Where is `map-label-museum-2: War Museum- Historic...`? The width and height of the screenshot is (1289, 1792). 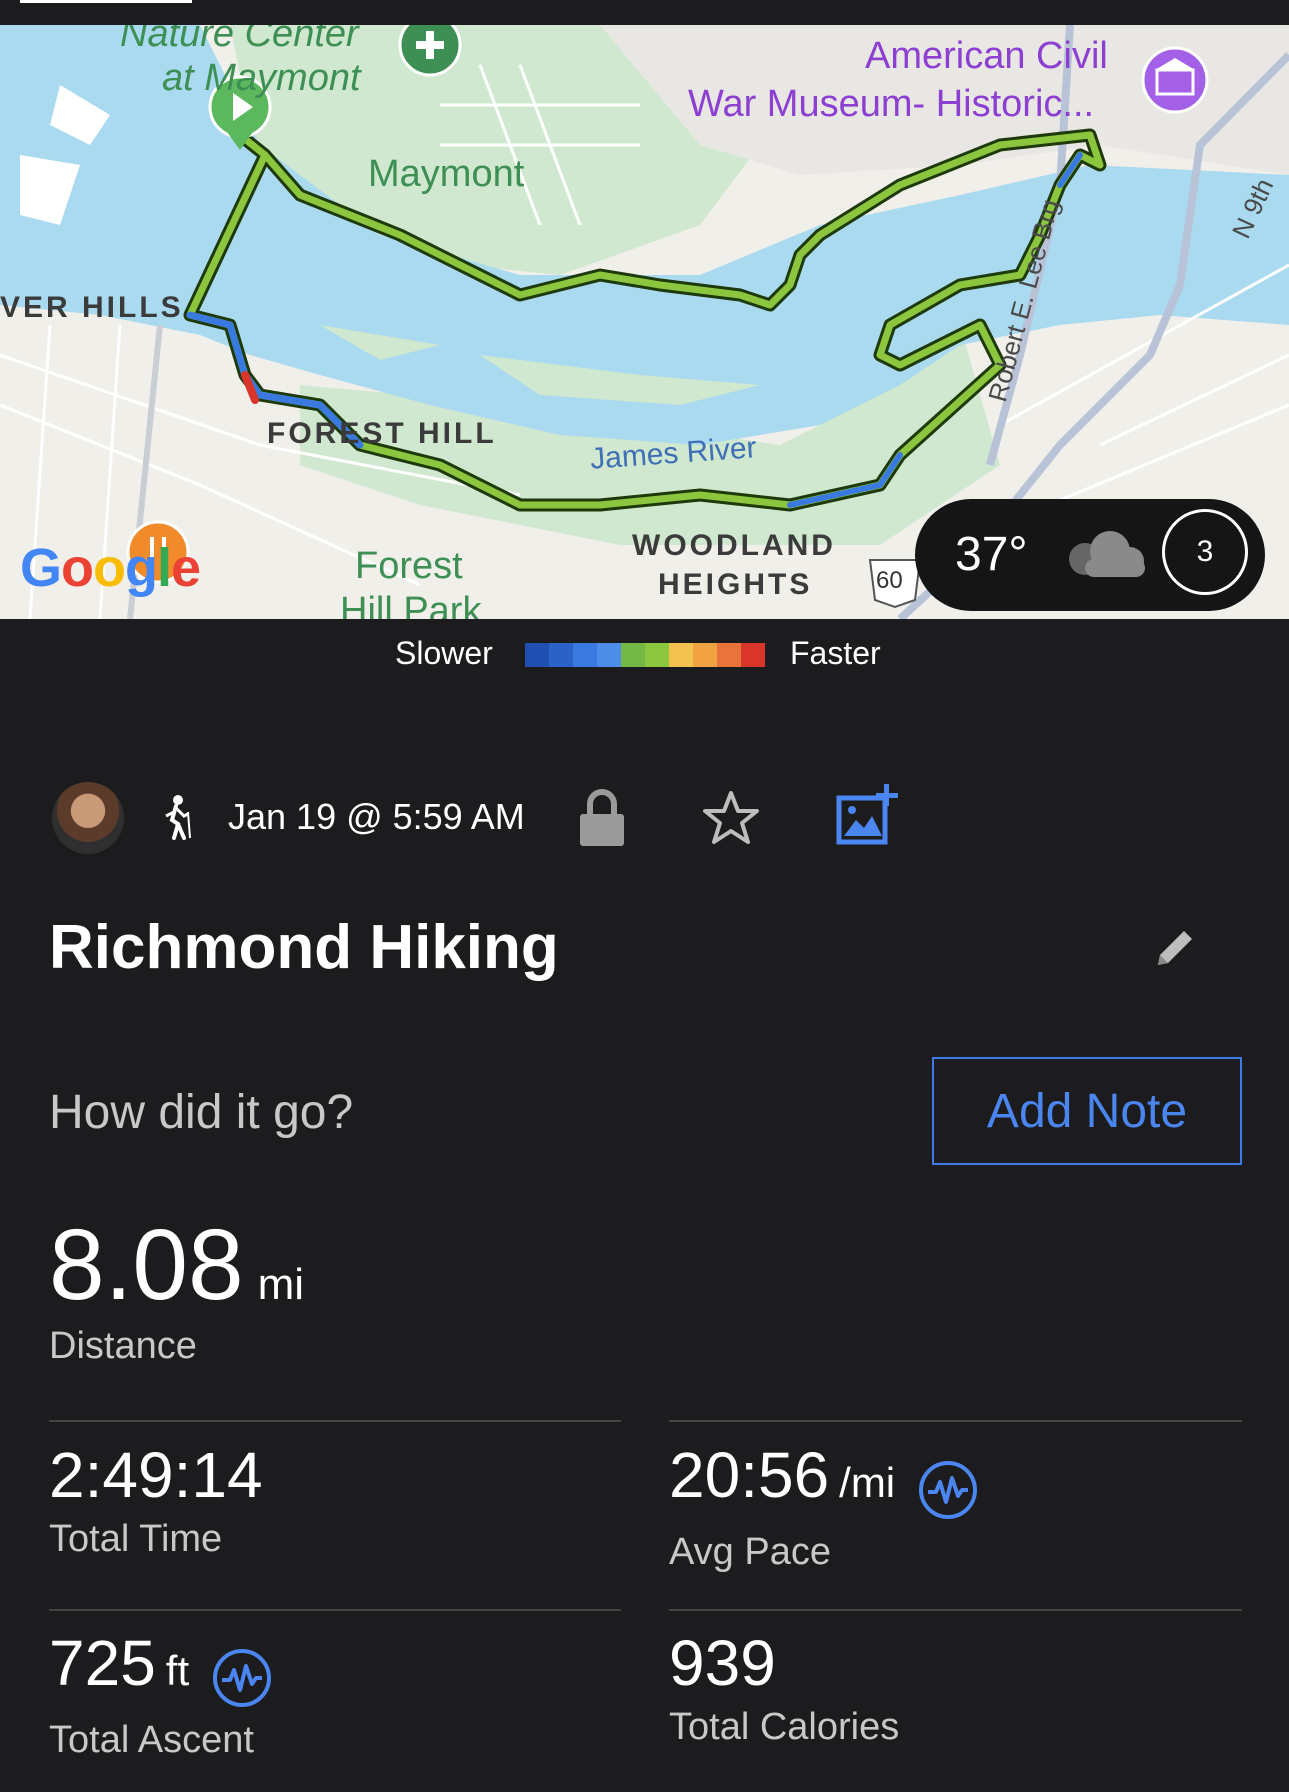
map-label-museum-2: War Museum- Historic... is located at coordinates (891, 104).